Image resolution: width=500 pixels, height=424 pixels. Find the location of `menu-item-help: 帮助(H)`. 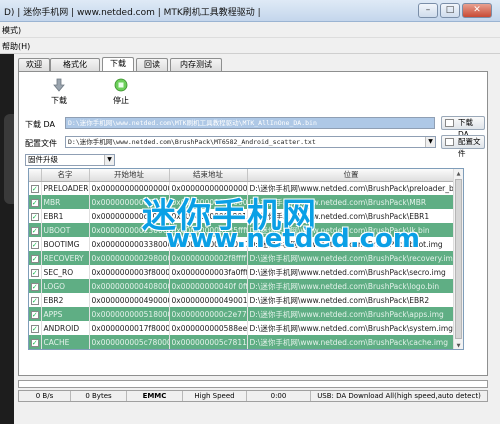

menu-item-help: 帮助(H) is located at coordinates (16, 46).